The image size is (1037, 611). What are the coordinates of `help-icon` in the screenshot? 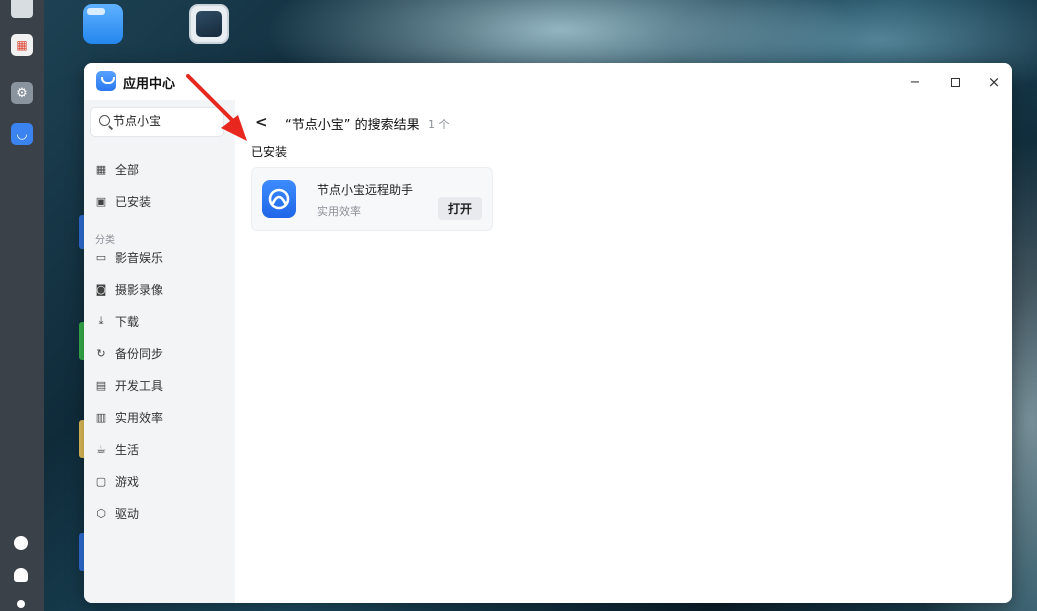 It's located at (21, 543).